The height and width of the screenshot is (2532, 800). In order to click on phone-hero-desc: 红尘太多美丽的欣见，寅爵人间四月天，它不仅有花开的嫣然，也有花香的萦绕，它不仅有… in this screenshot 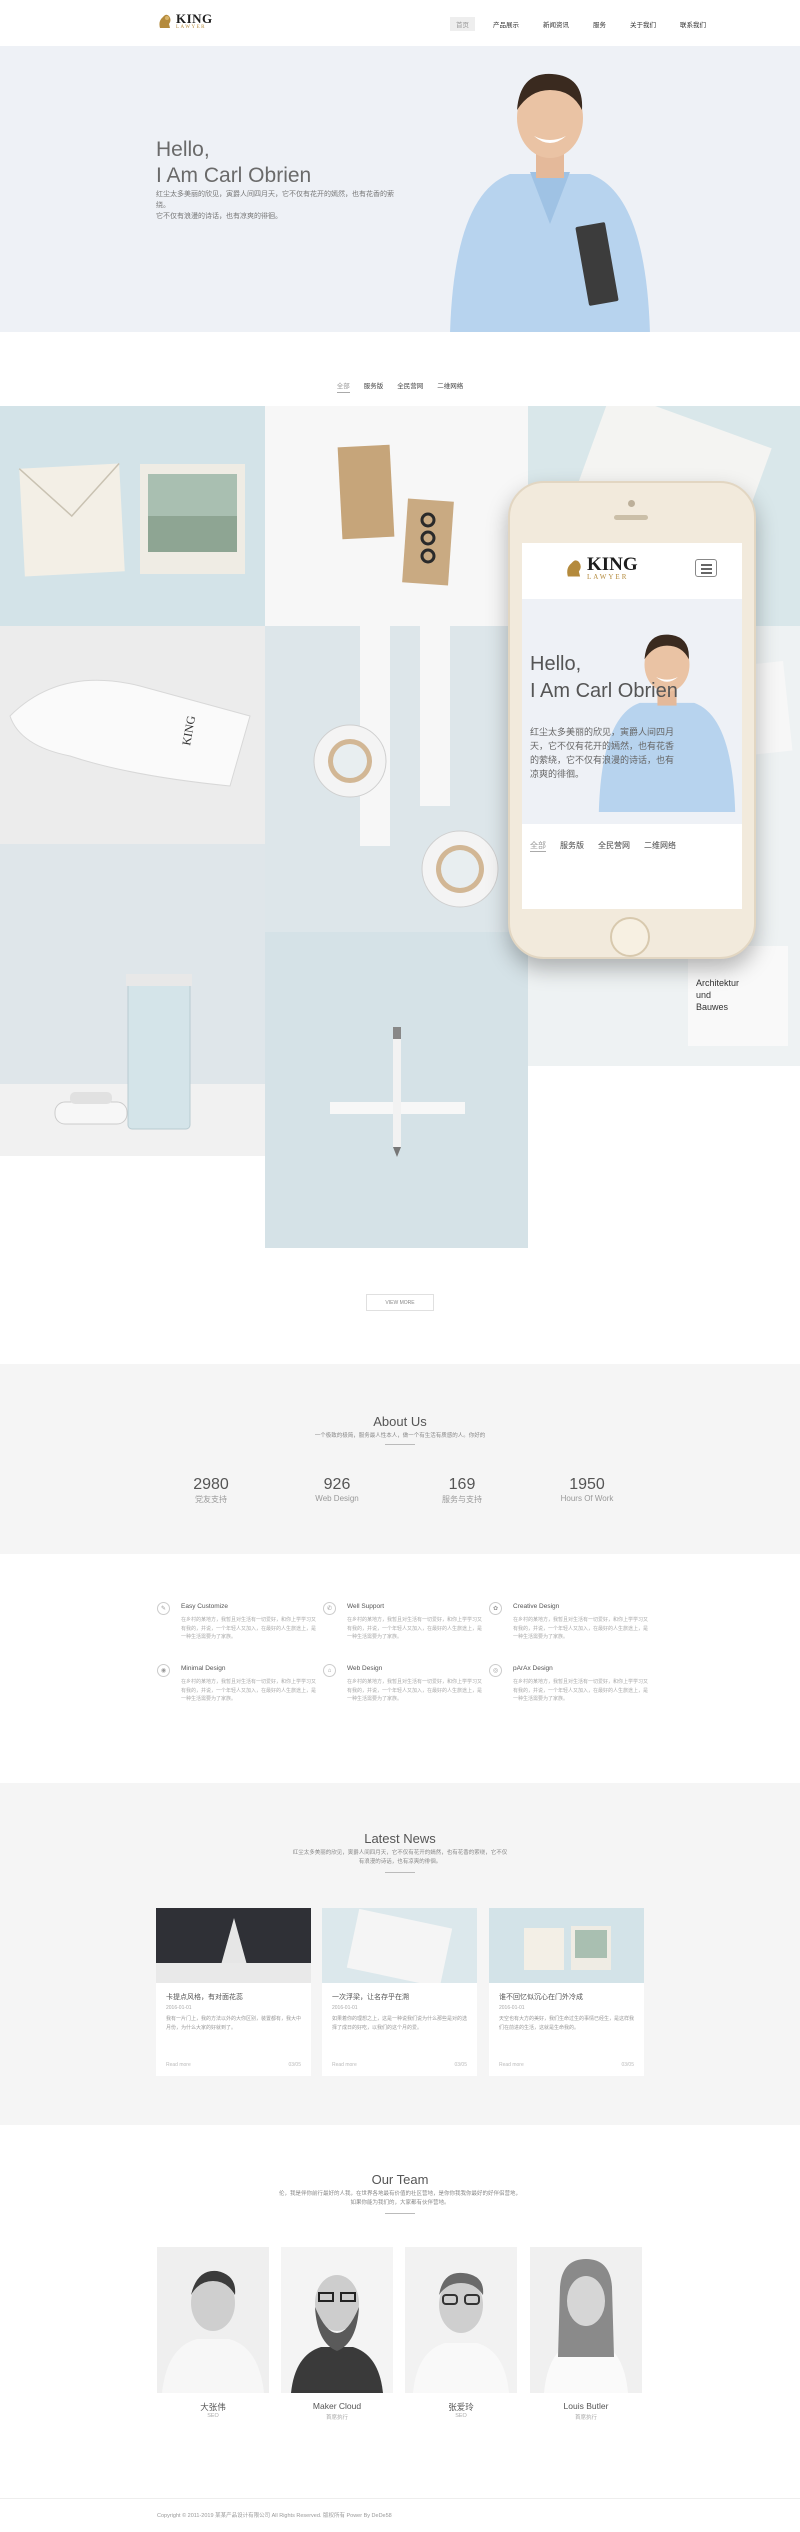, I will do `click(602, 753)`.